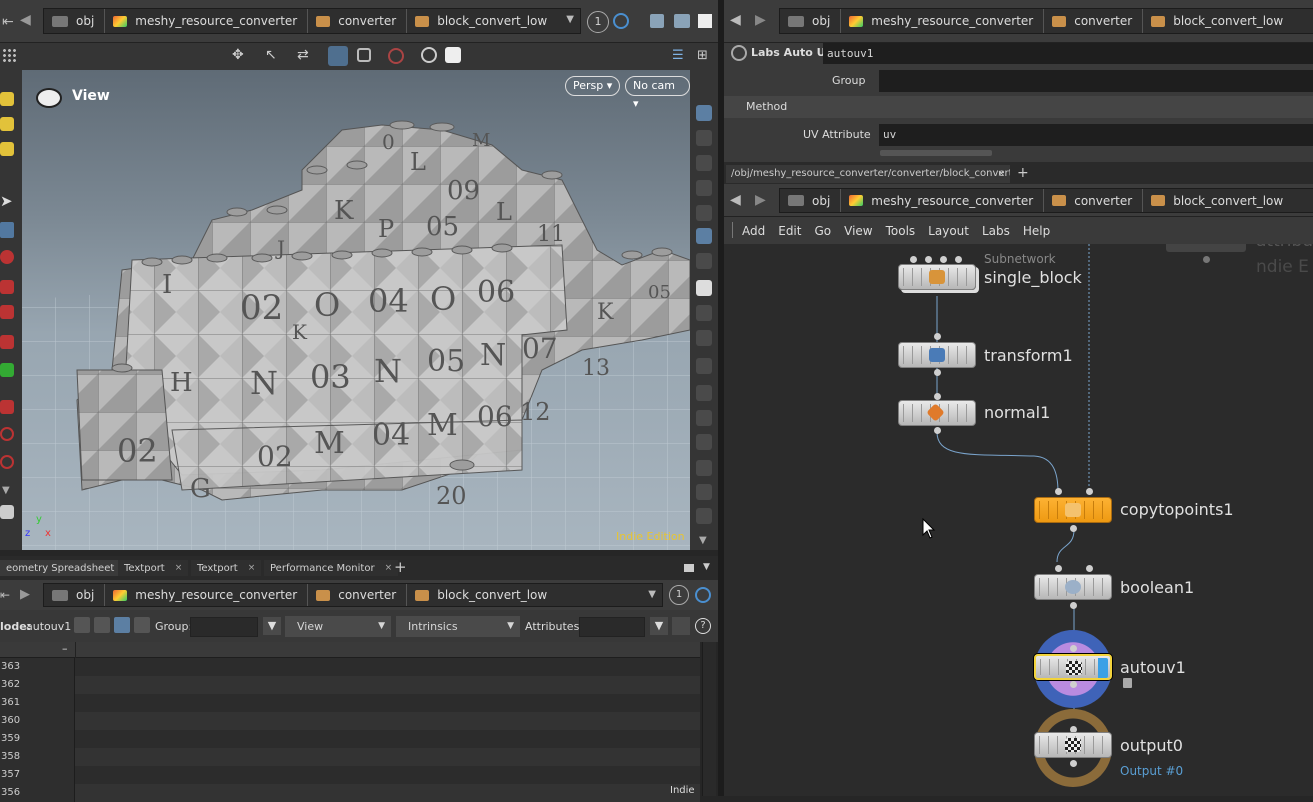  Describe the element at coordinates (25, 20) in the screenshot. I see `back-button: ◀` at that location.